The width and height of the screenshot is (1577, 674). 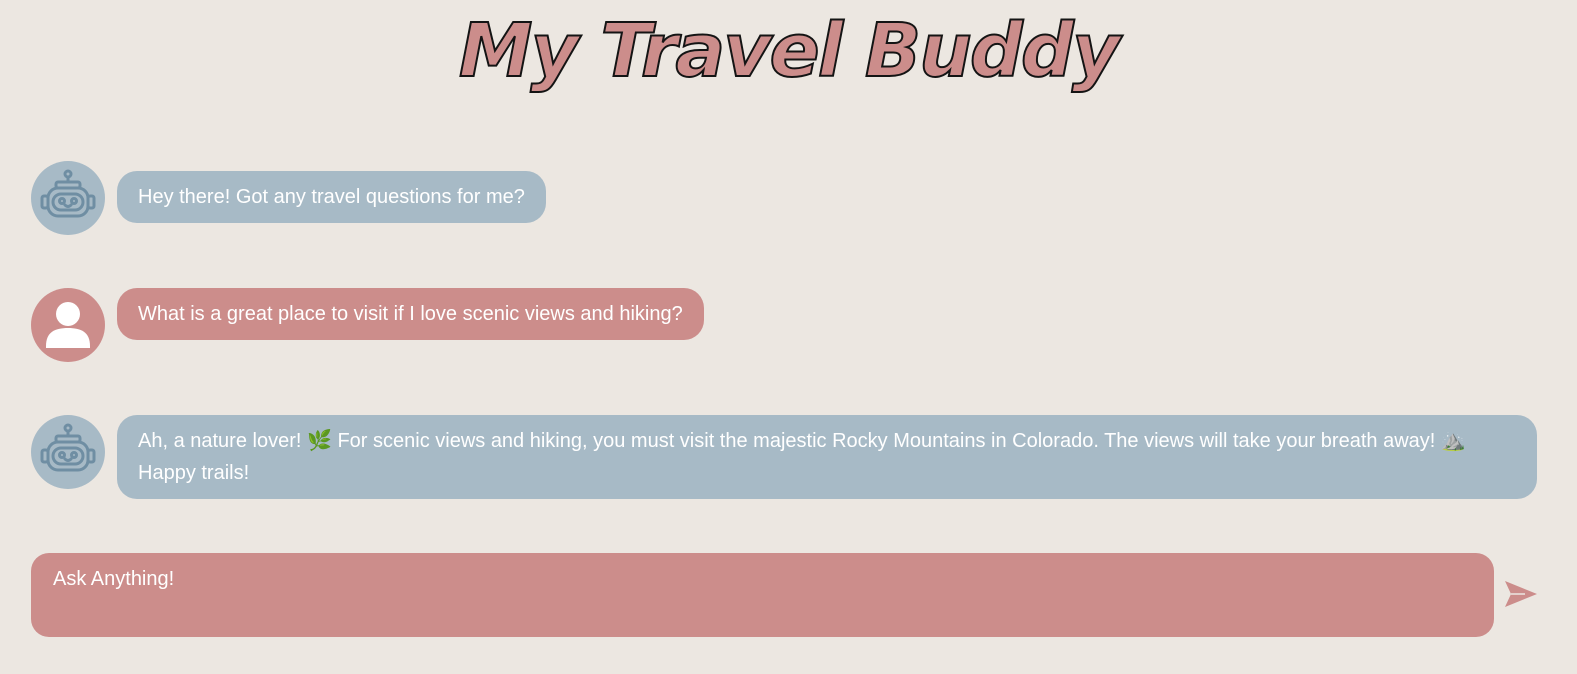 What do you see at coordinates (1521, 594) in the screenshot?
I see `send-icon` at bounding box center [1521, 594].